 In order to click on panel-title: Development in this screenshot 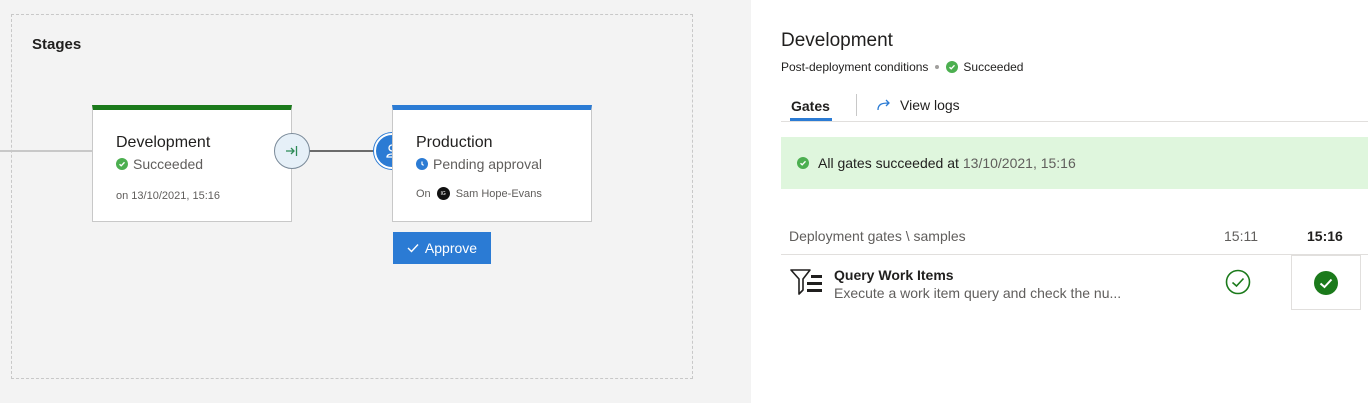, I will do `click(837, 40)`.